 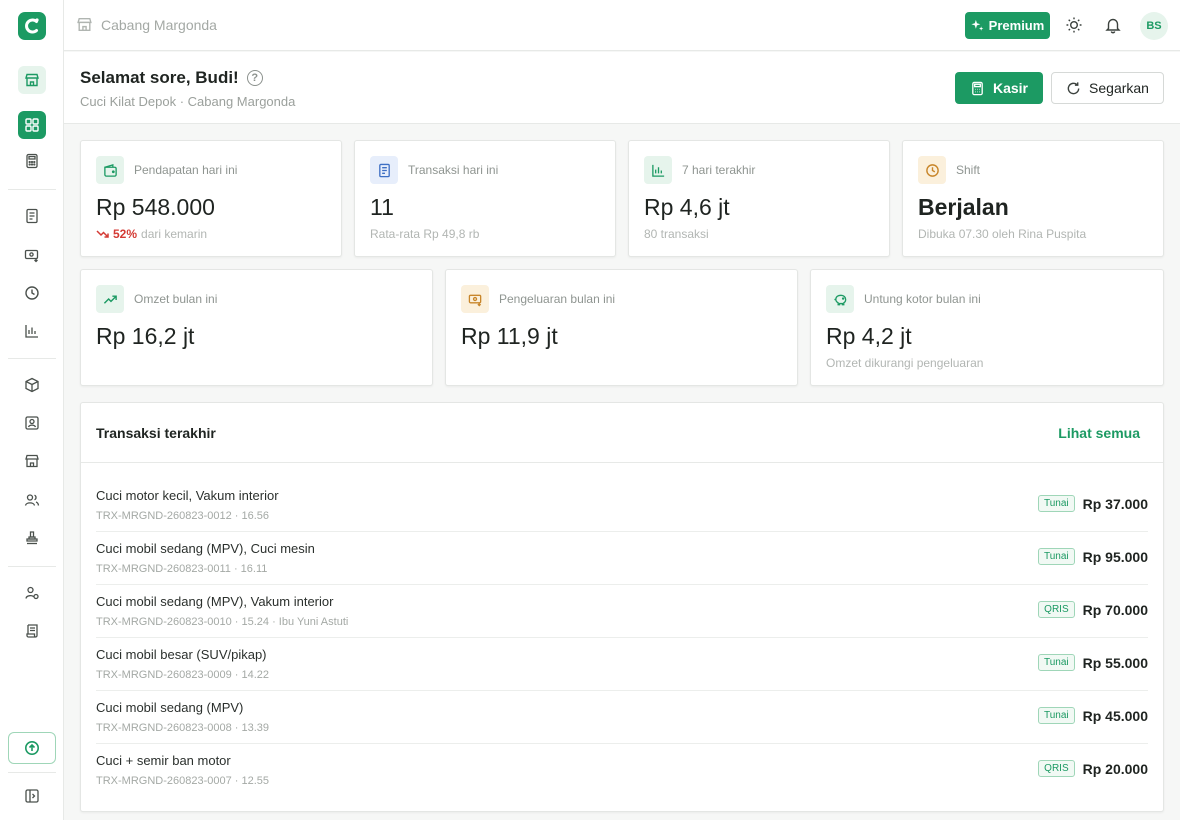 I want to click on sidebar-item-user-settings, so click(x=32, y=593).